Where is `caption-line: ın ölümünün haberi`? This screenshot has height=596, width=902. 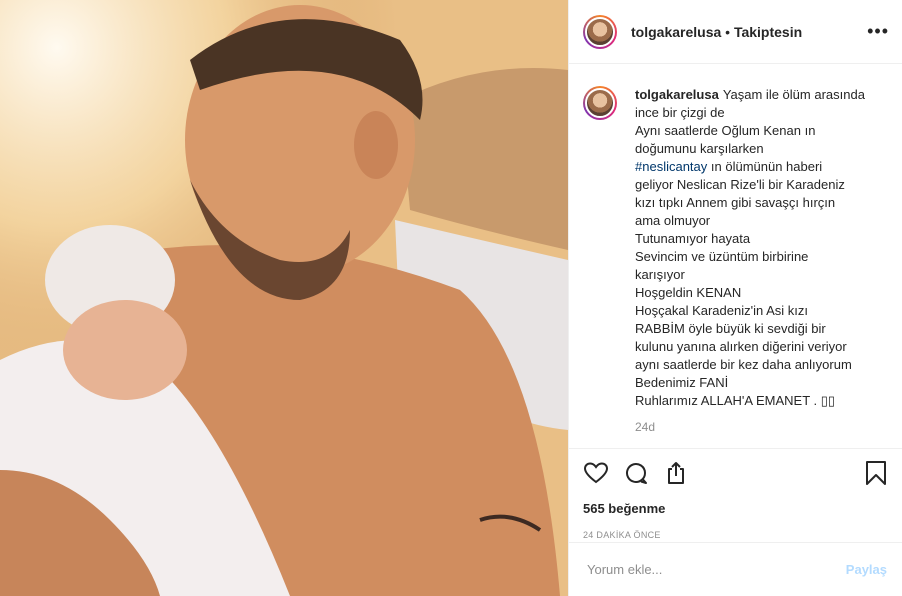
caption-line: ın ölümünün haberi is located at coordinates (765, 166).